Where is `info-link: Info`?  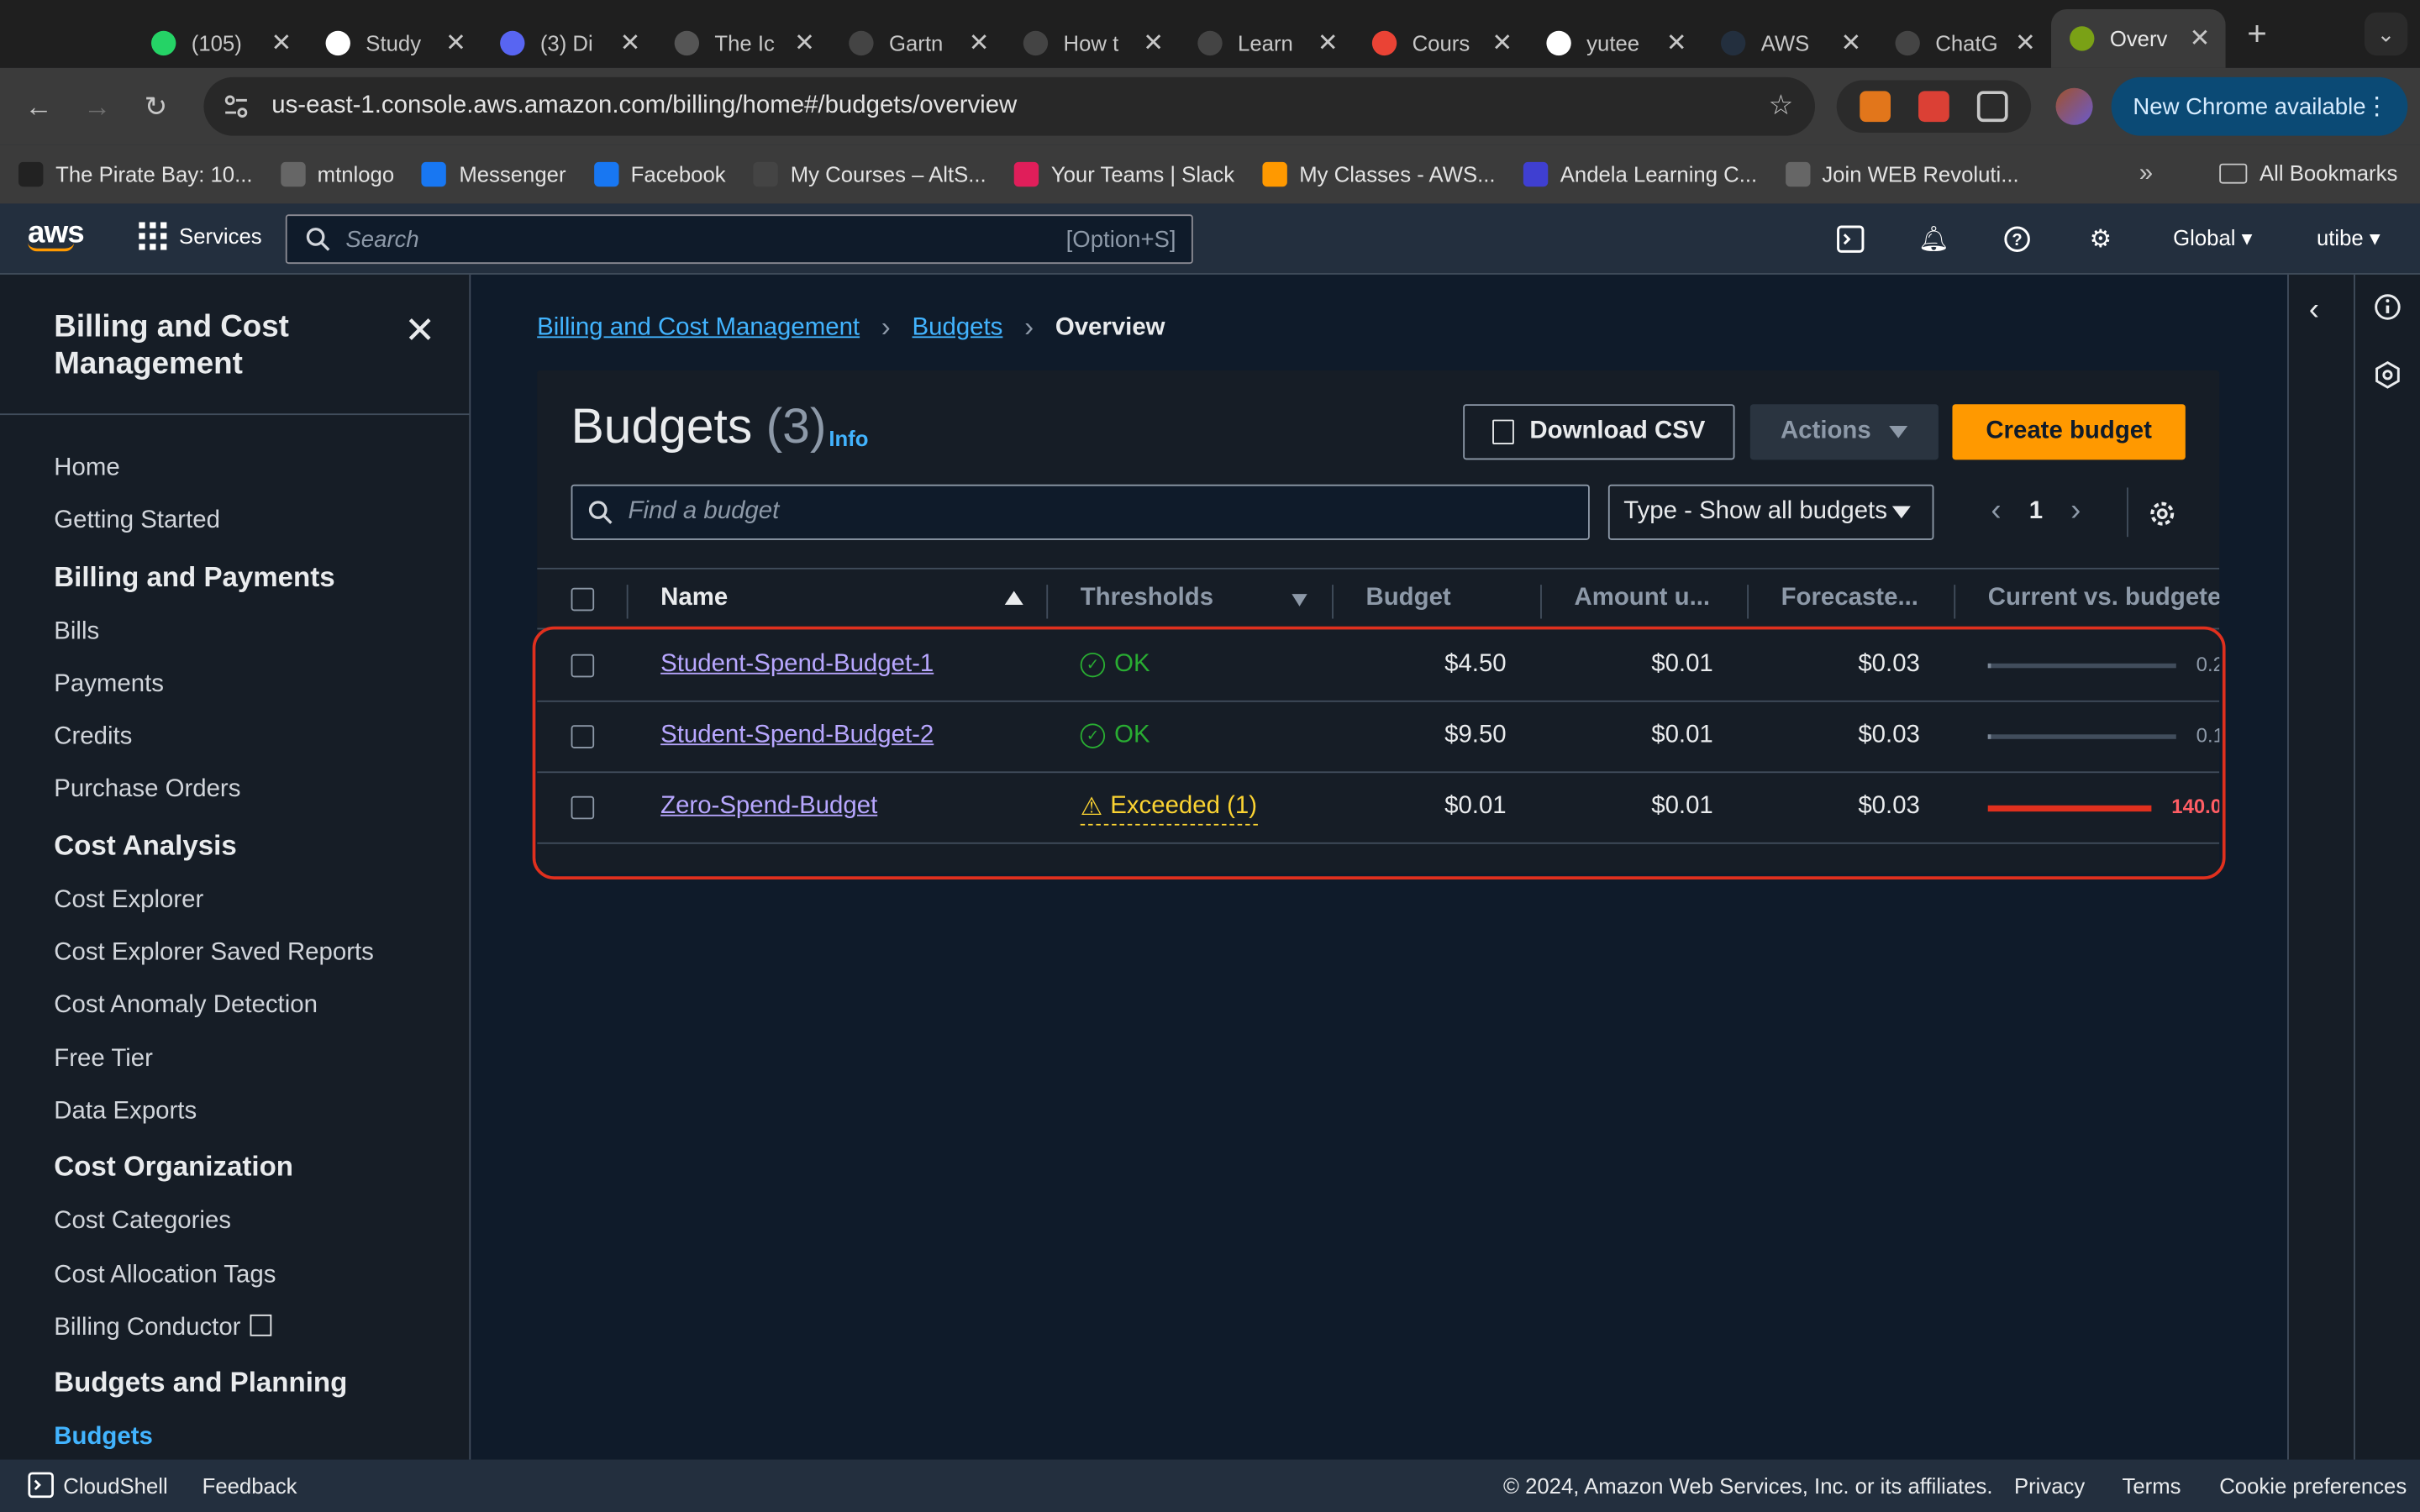
info-link: Info is located at coordinates (848, 438).